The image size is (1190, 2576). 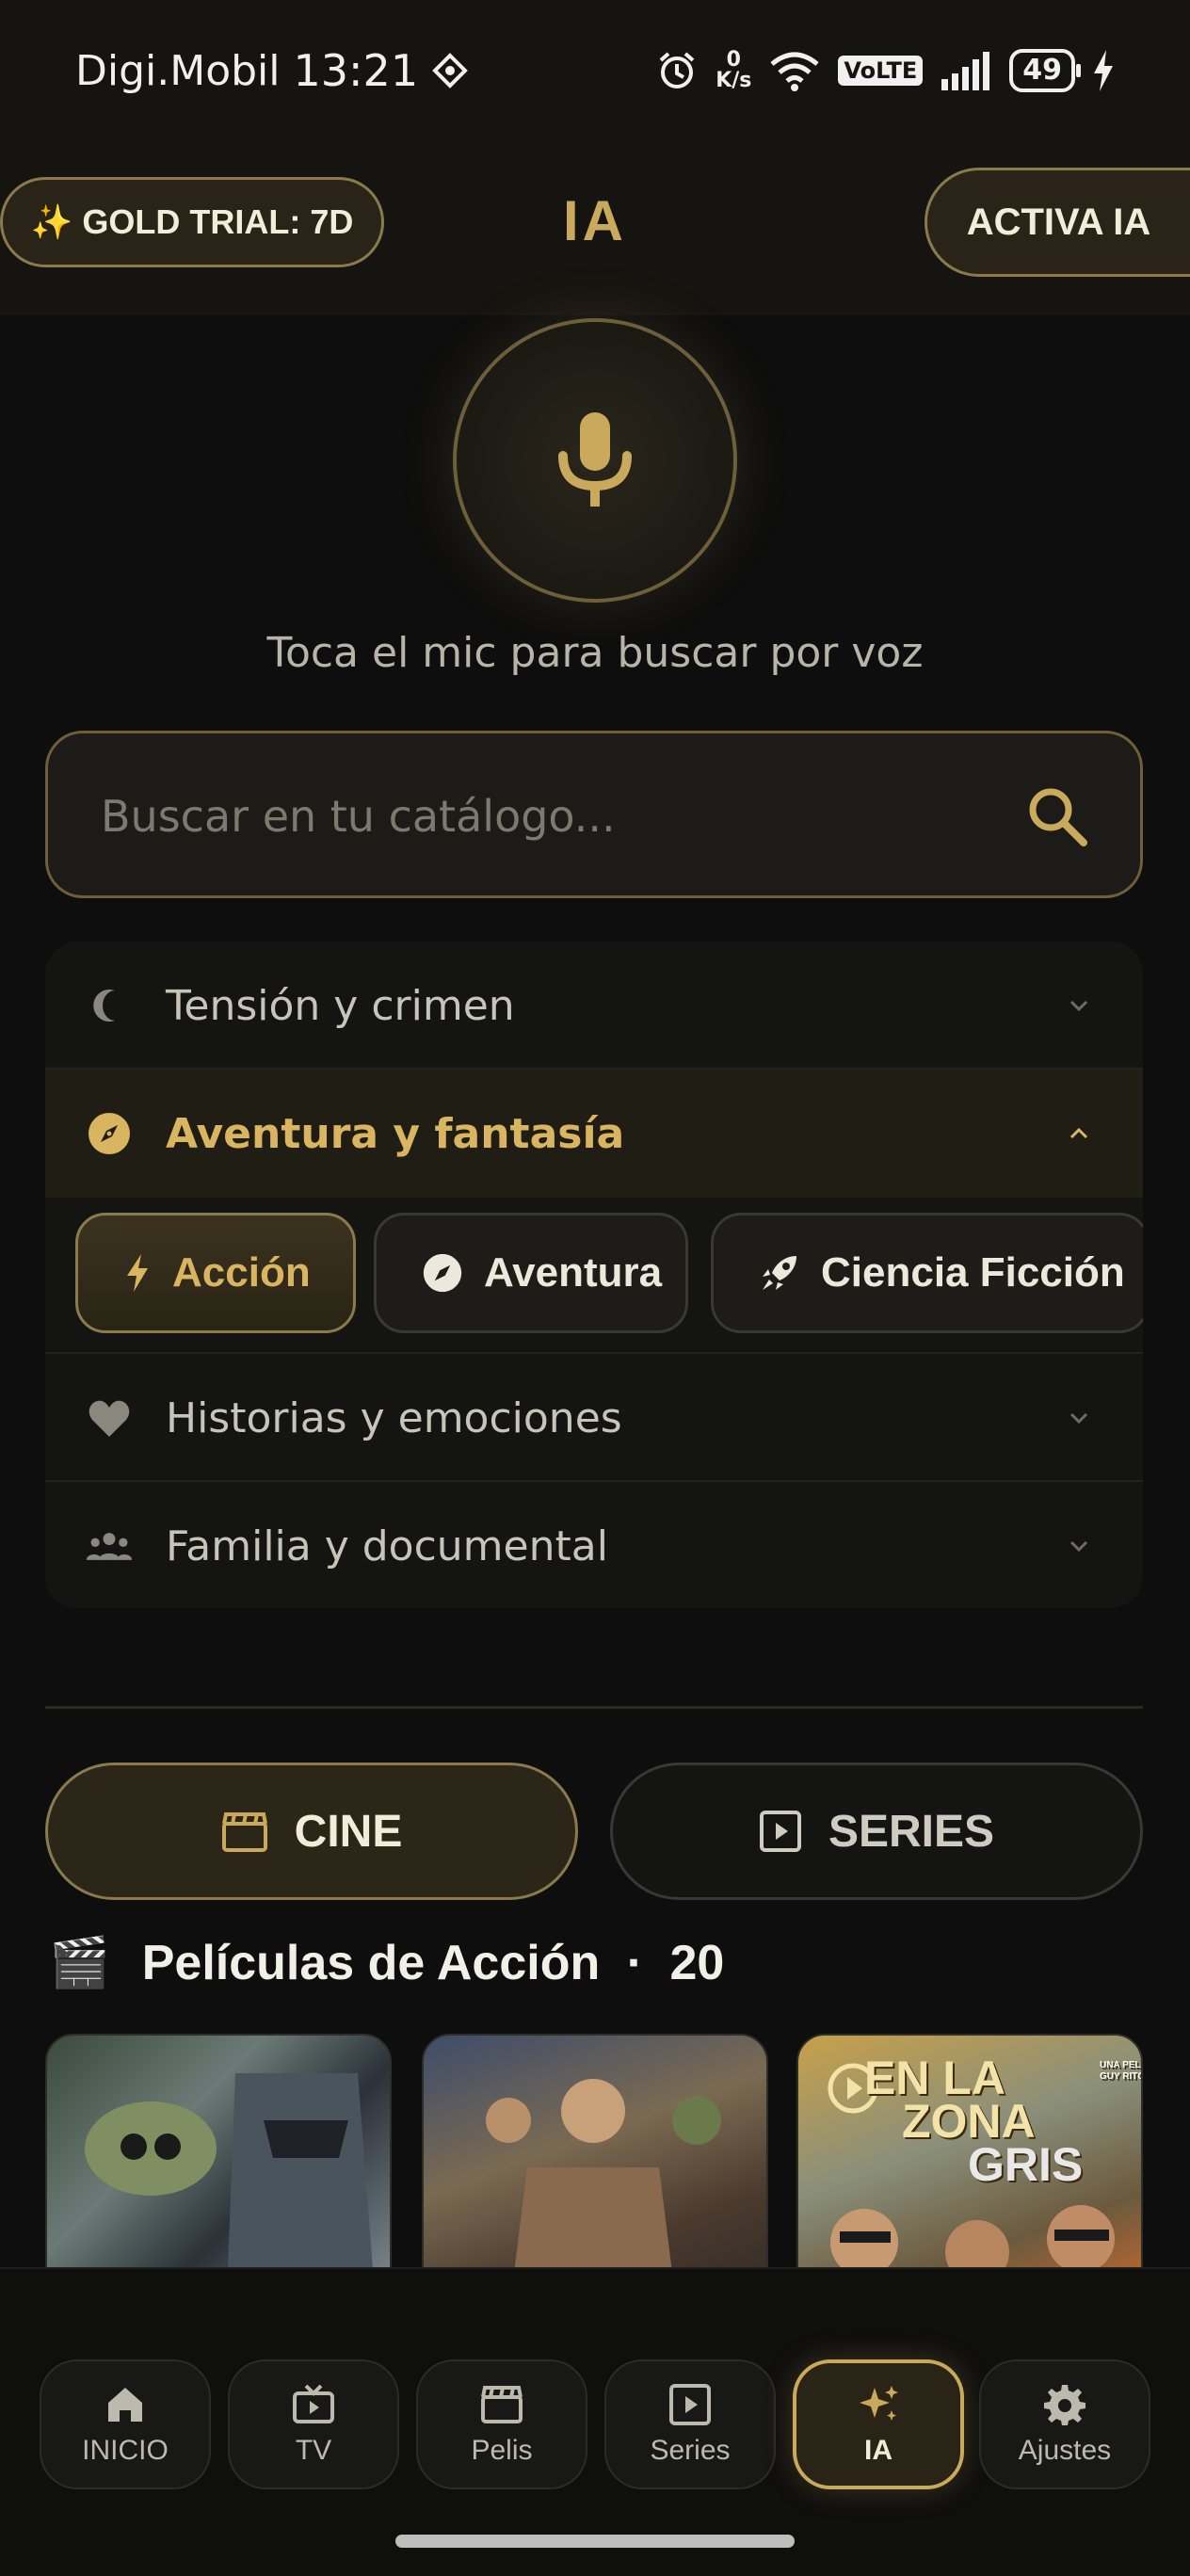 I want to click on nav-ia: IA, so click(x=878, y=2424).